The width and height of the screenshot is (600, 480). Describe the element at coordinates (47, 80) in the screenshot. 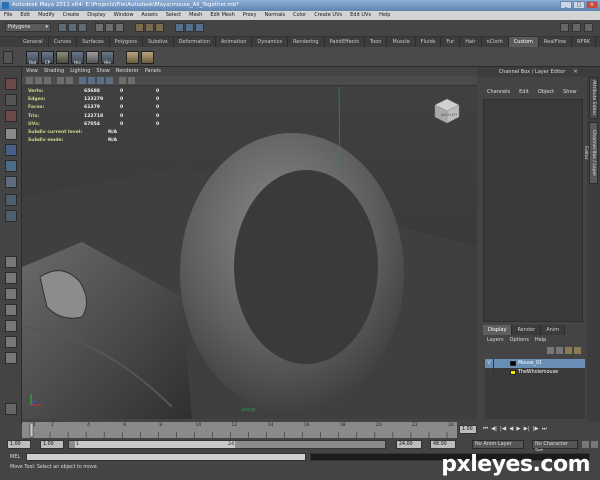

I see `image-plane-icon` at that location.